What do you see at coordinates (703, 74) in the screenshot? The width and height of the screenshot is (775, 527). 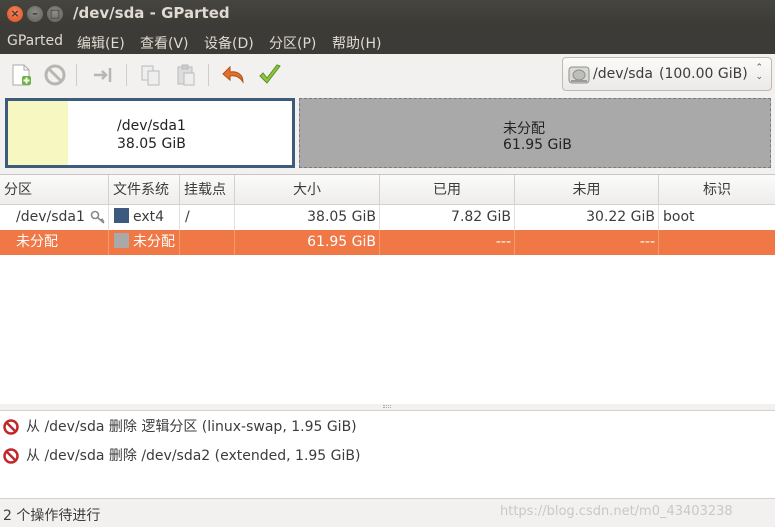 I see `device-size: (100.00 GiB)` at bounding box center [703, 74].